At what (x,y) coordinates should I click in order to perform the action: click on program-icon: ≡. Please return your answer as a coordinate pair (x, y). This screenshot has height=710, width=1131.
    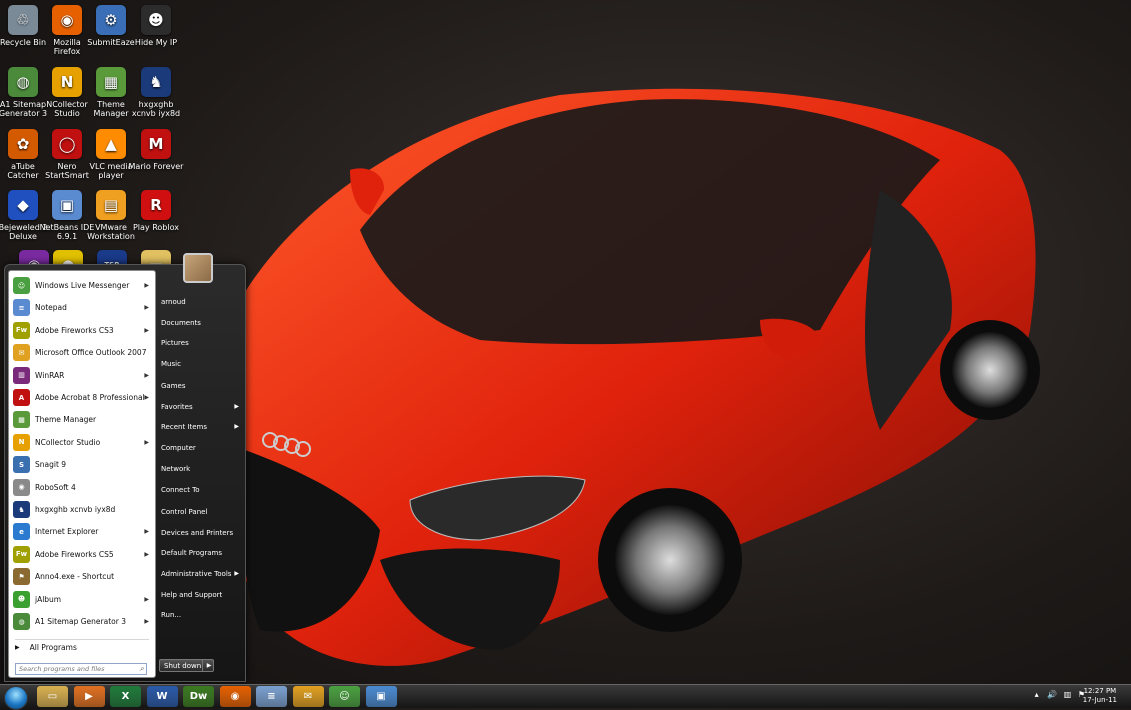
    Looking at the image, I should click on (21, 308).